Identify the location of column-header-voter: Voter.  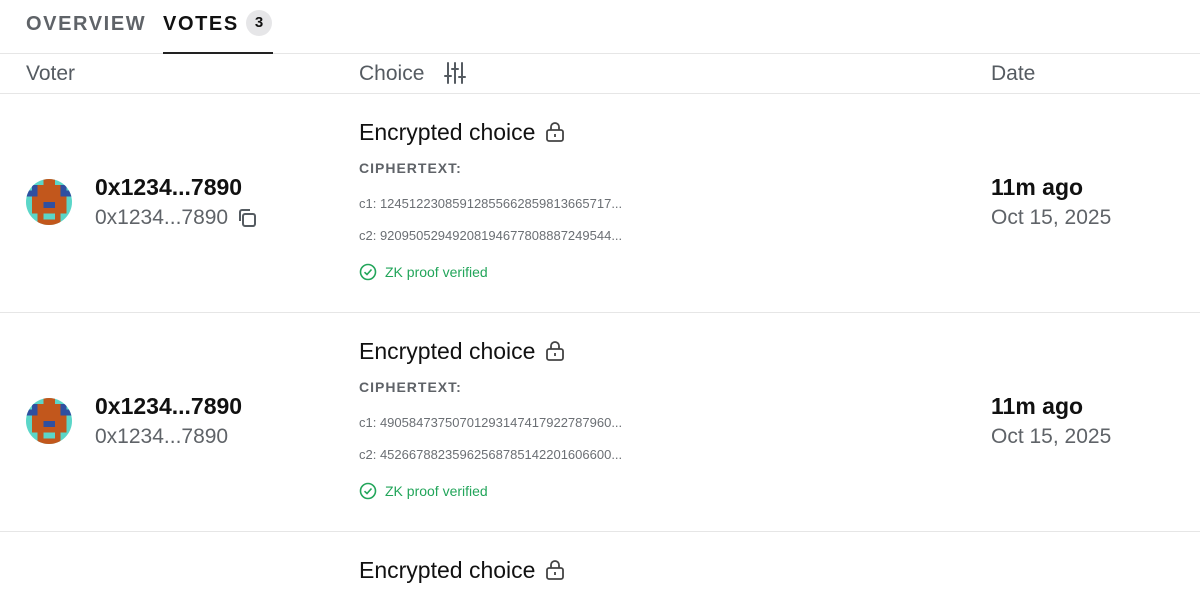
(51, 73).